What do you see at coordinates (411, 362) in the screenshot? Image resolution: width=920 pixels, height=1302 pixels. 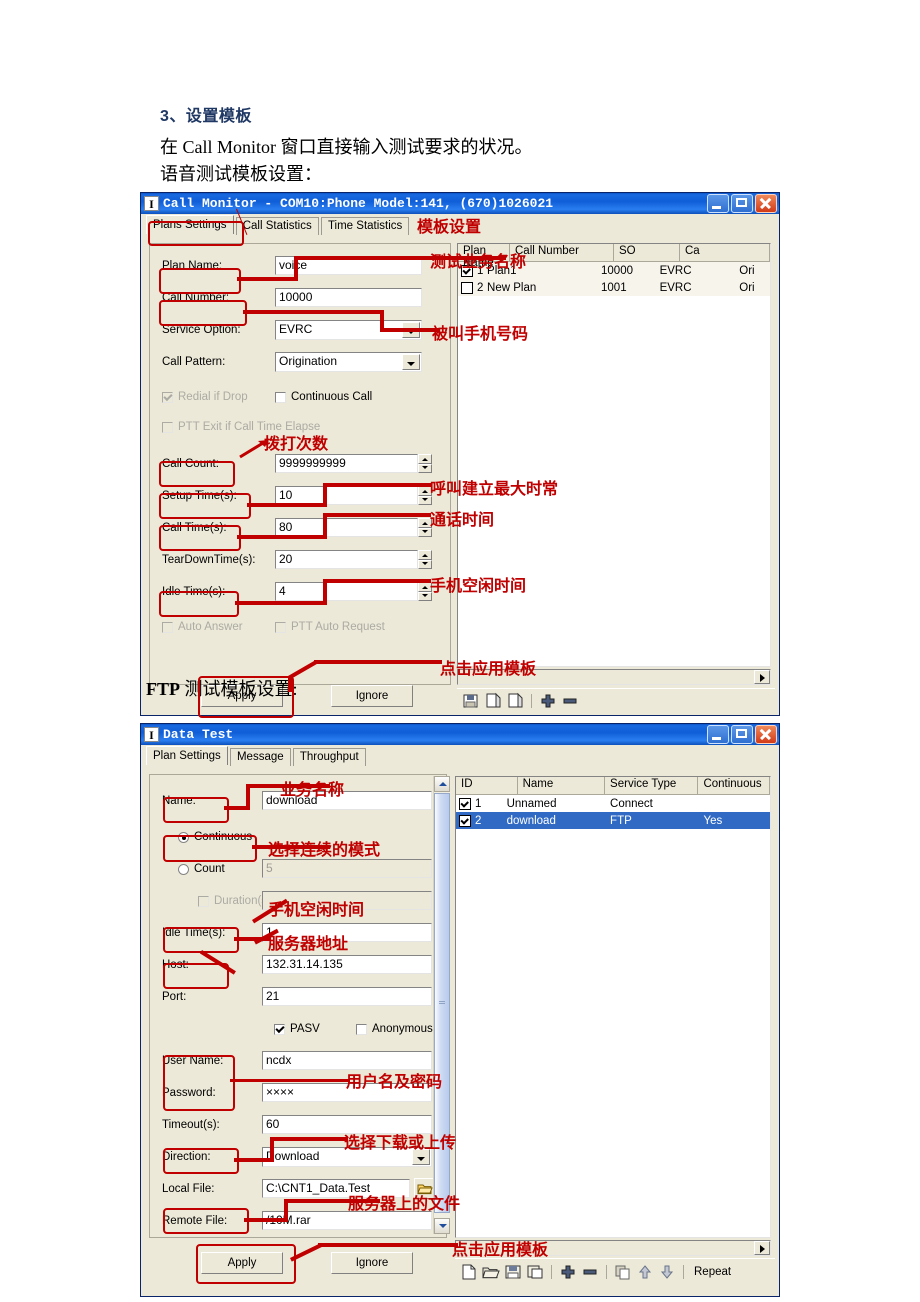 I see `chevron-down-icon` at bounding box center [411, 362].